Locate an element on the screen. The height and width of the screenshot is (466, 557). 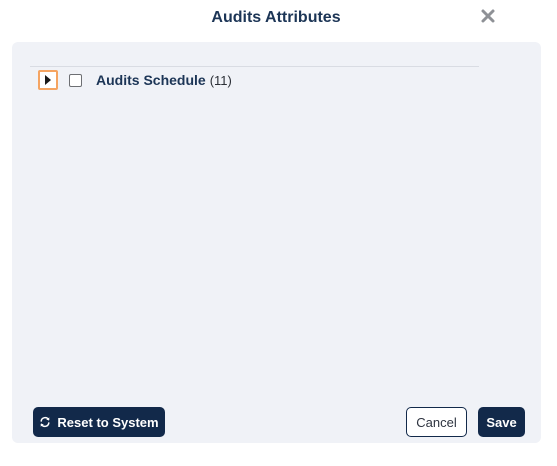
expand-toggle is located at coordinates (48, 80).